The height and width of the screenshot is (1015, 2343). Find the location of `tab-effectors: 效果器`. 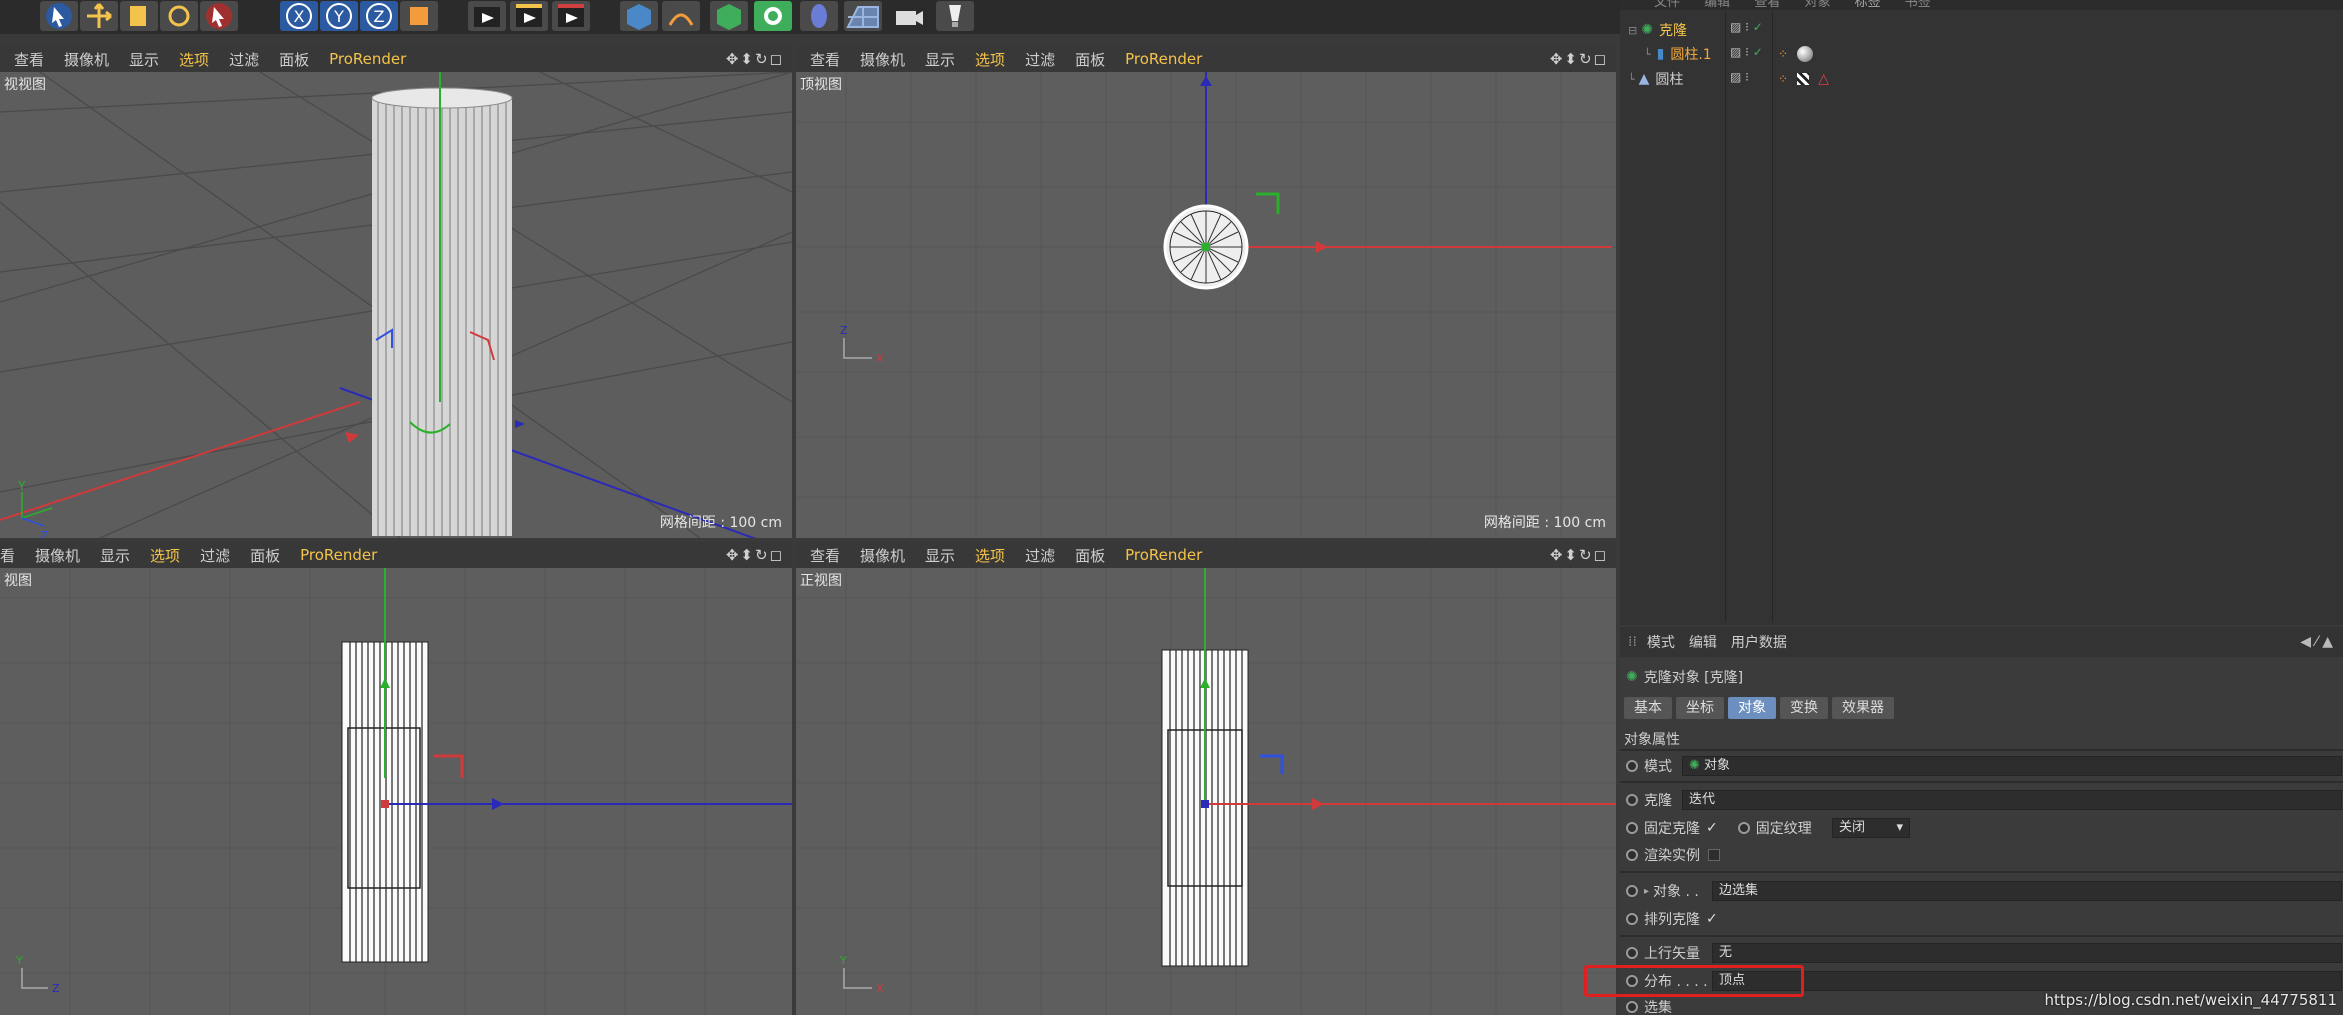

tab-effectors: 效果器 is located at coordinates (1863, 708).